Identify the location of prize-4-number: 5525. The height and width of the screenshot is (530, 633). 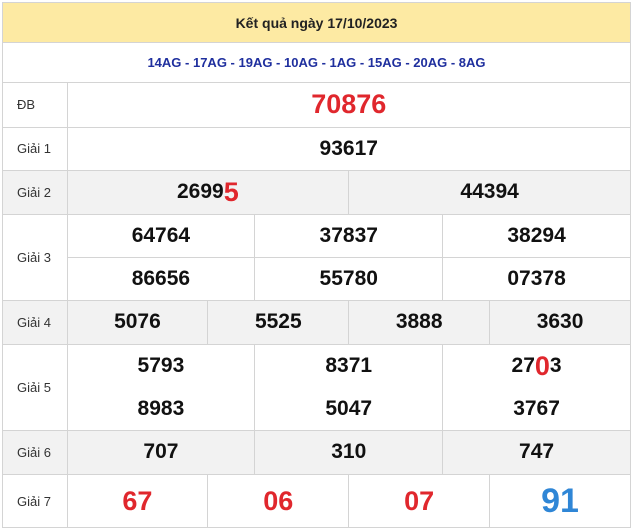
(277, 322).